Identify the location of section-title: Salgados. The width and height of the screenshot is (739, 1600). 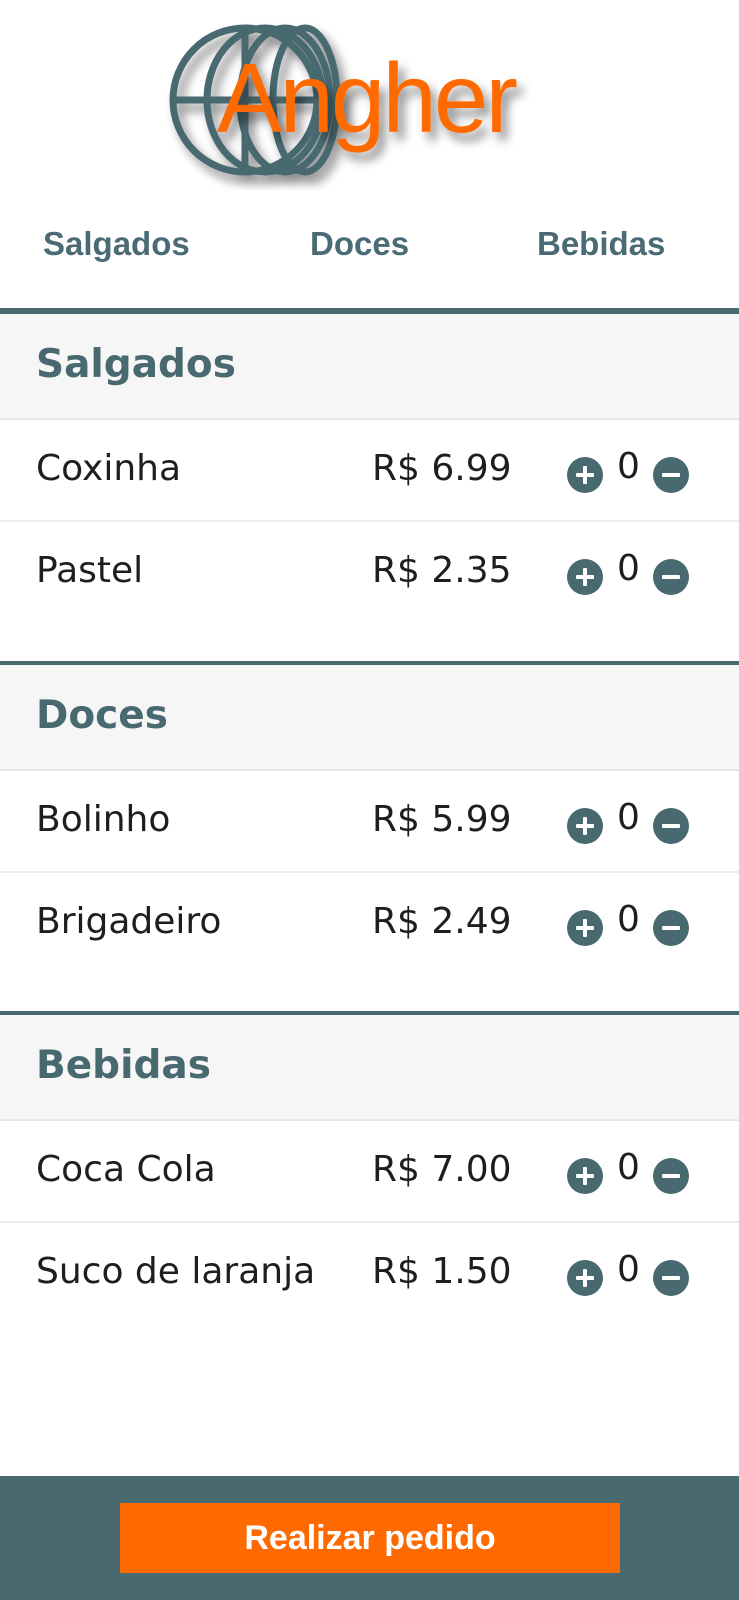
(136, 364).